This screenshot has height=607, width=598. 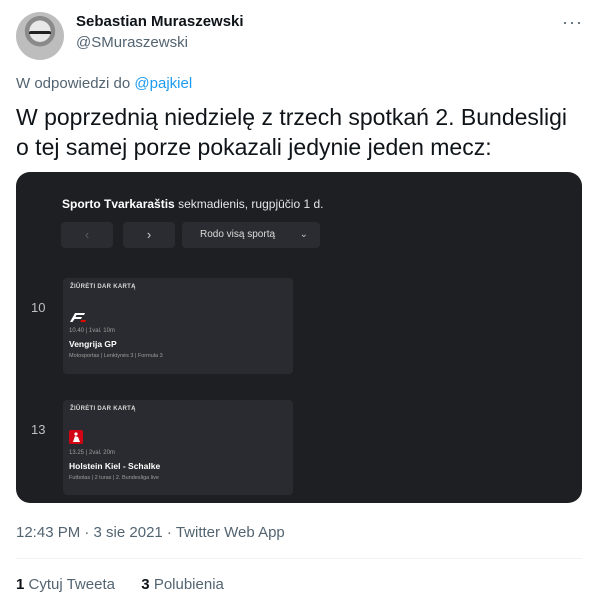 I want to click on quote-tweets-stat: 1 Cytuj Tweeta, so click(x=67, y=584).